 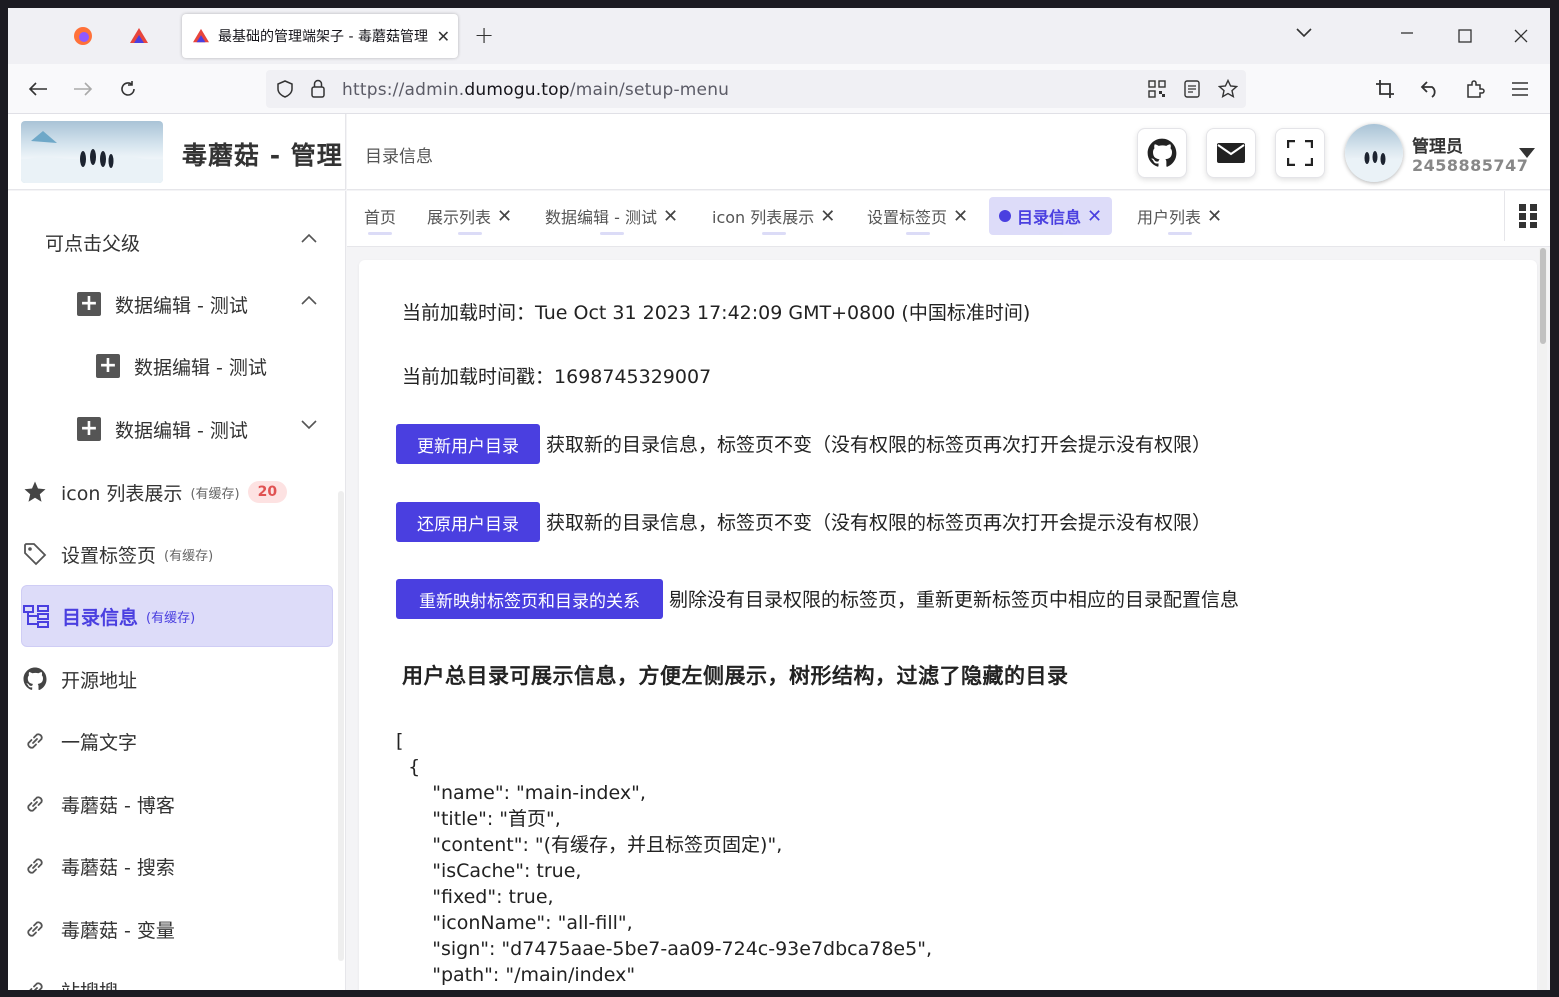 I want to click on tab-display-list: 展示列表 ✕, so click(x=469, y=216).